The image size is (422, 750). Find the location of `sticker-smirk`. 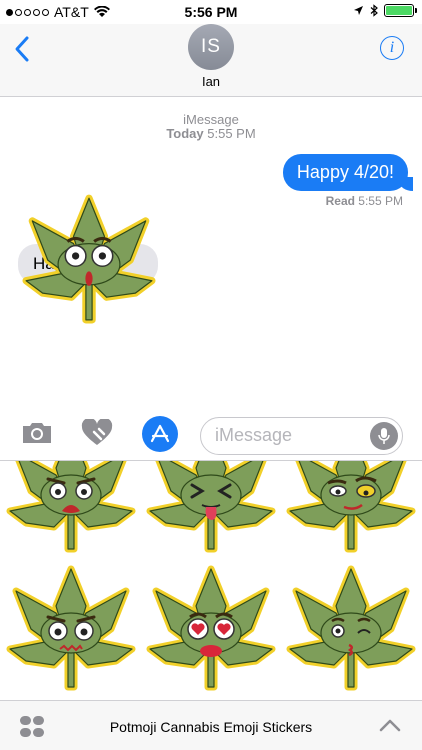

sticker-smirk is located at coordinates (351, 506).